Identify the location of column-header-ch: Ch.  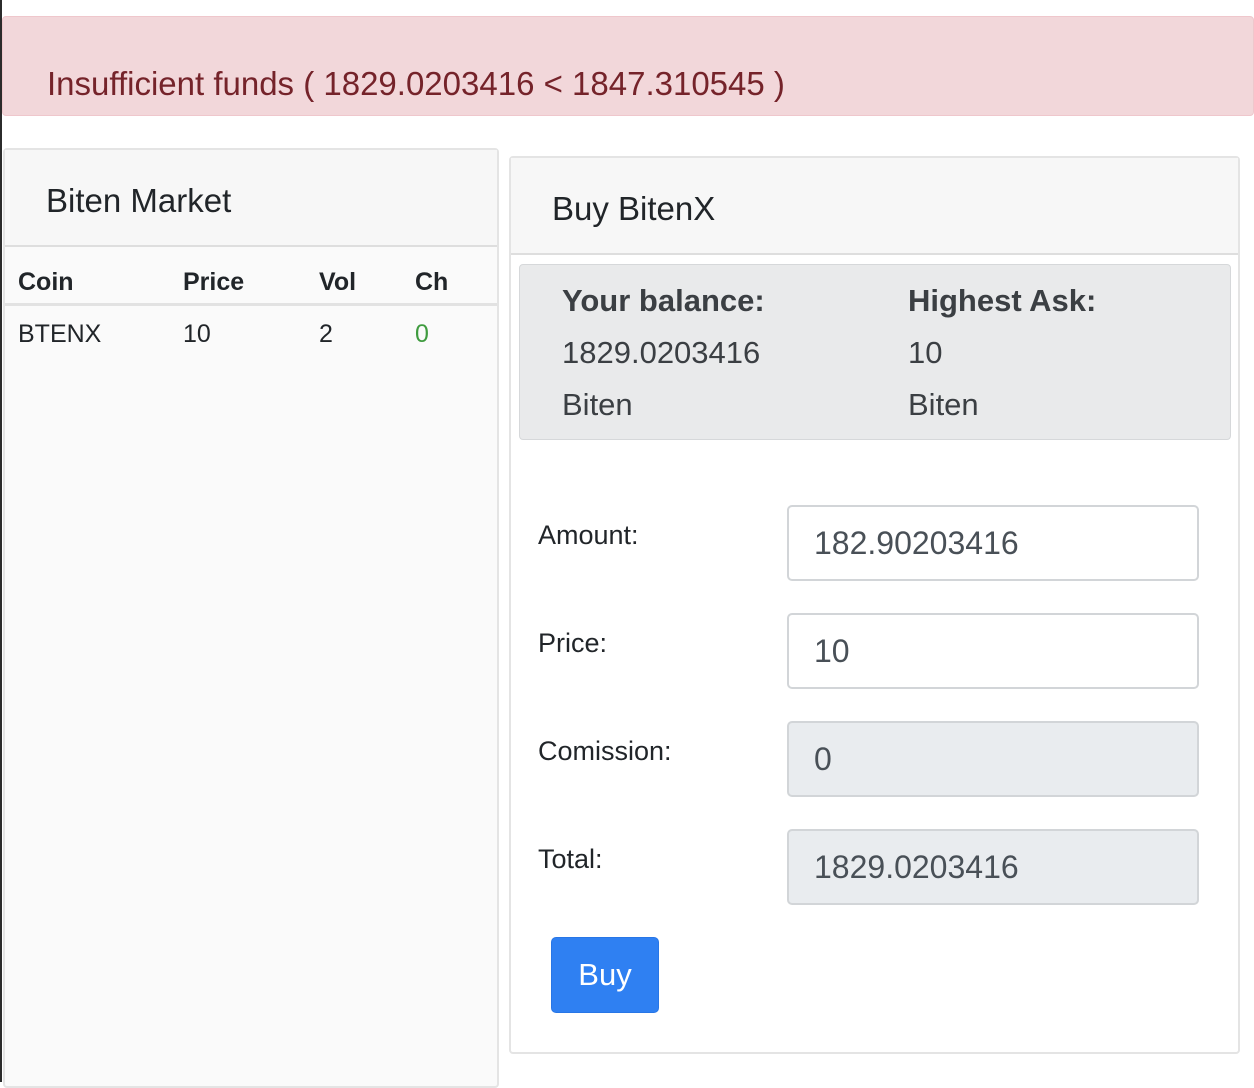
(431, 282).